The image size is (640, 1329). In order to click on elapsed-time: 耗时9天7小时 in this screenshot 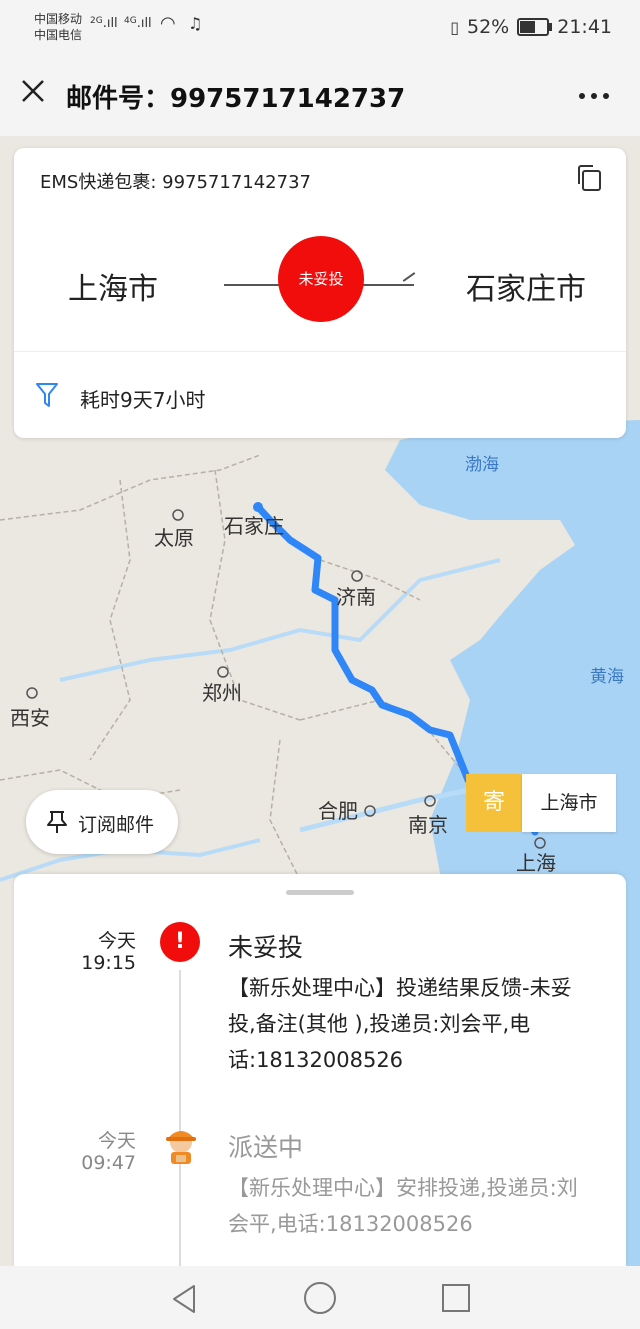, I will do `click(143, 400)`.